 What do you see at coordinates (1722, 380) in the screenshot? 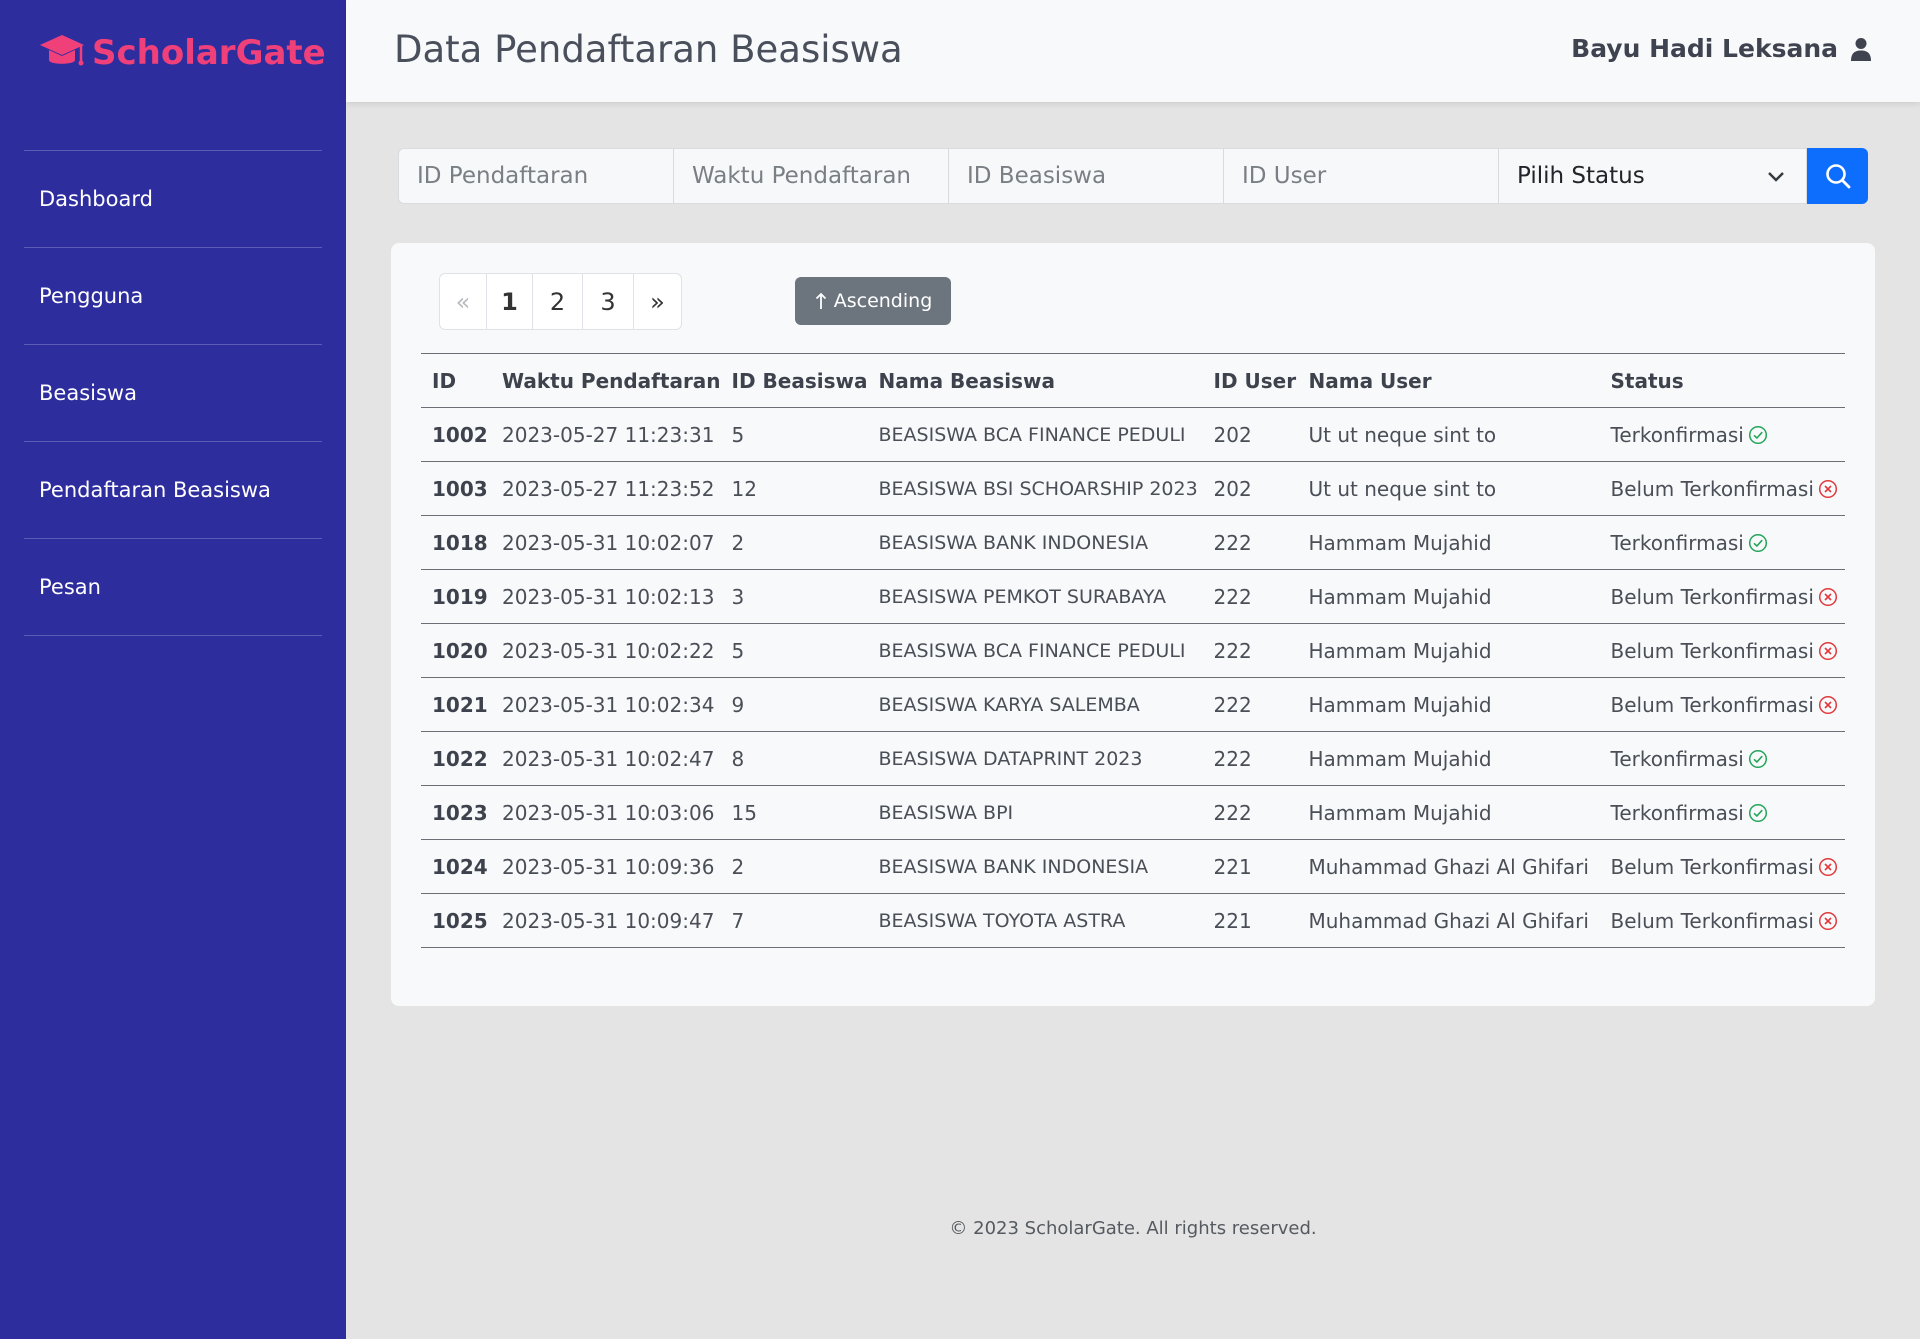
I see `column-header-status: Status` at bounding box center [1722, 380].